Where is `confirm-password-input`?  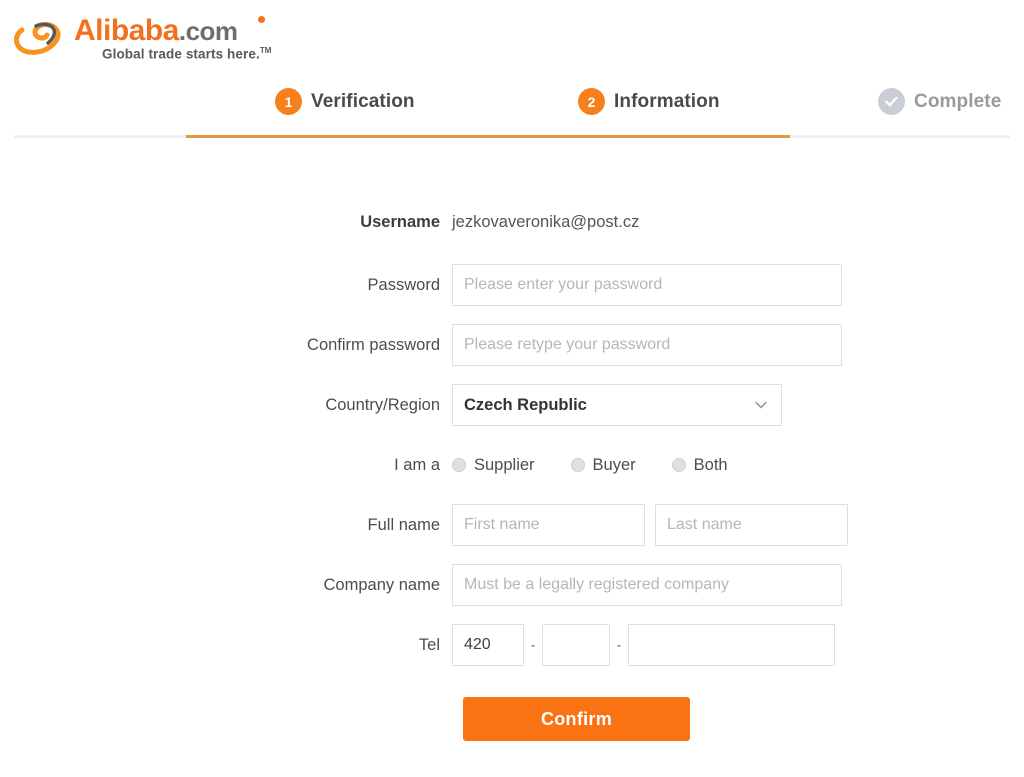 confirm-password-input is located at coordinates (647, 345).